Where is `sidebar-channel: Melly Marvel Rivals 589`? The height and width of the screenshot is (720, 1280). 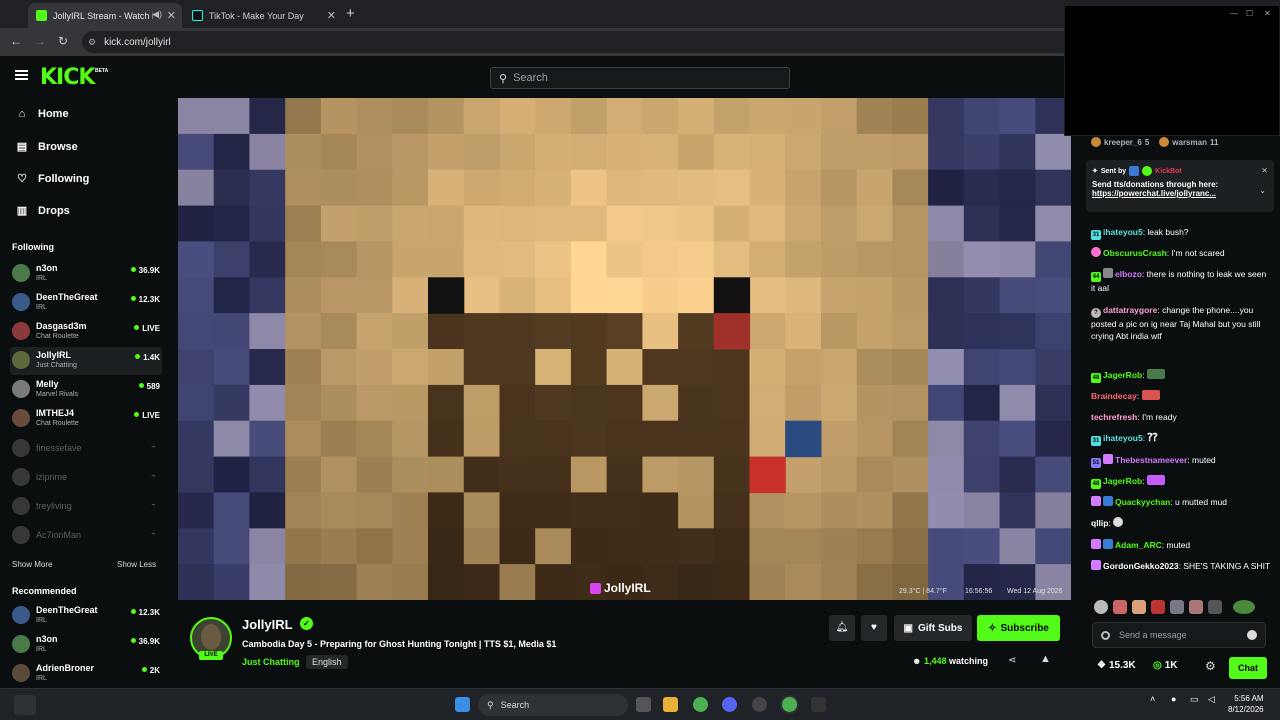
sidebar-channel: Melly Marvel Rivals 589 is located at coordinates (86, 390).